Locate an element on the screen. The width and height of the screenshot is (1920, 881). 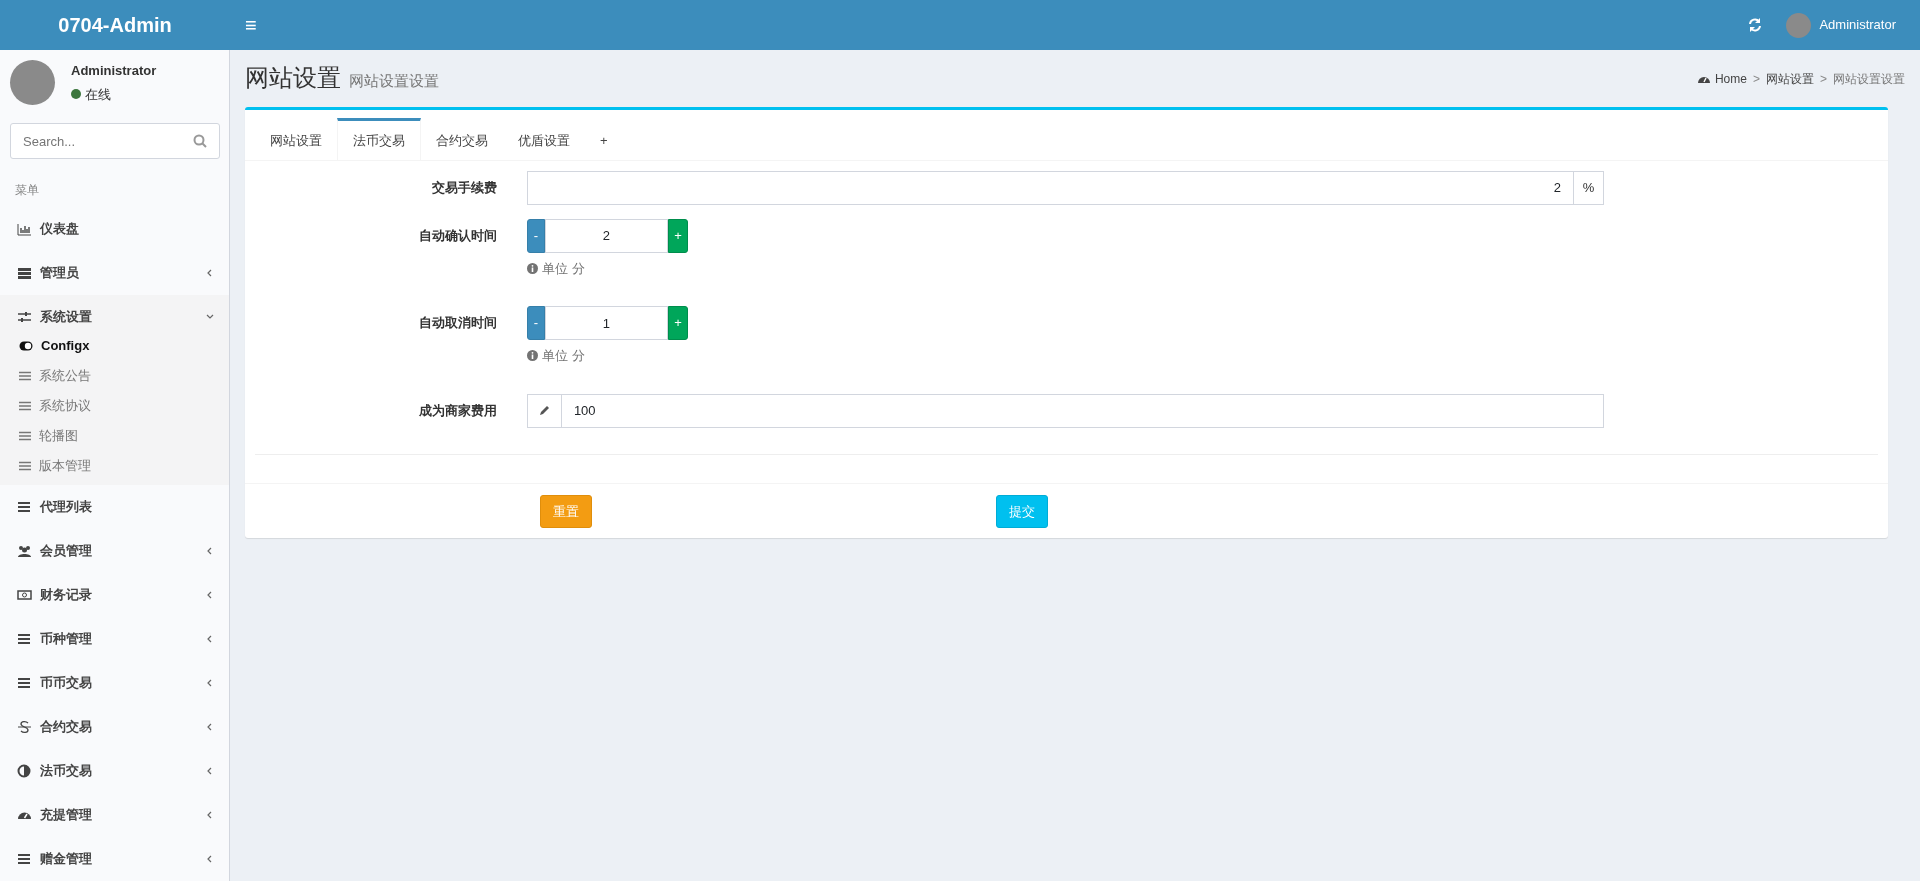
field-label: 自动确认时间 is located at coordinates (457, 235).